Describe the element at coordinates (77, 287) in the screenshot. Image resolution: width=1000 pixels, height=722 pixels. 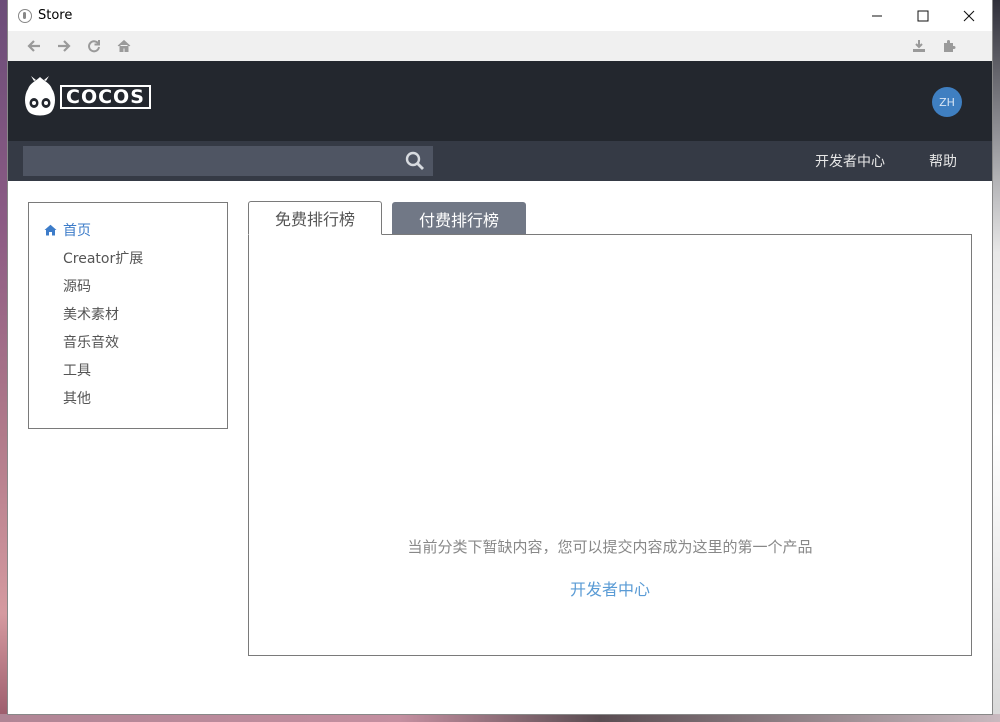
I see `sidebar-item-label: 源码` at that location.